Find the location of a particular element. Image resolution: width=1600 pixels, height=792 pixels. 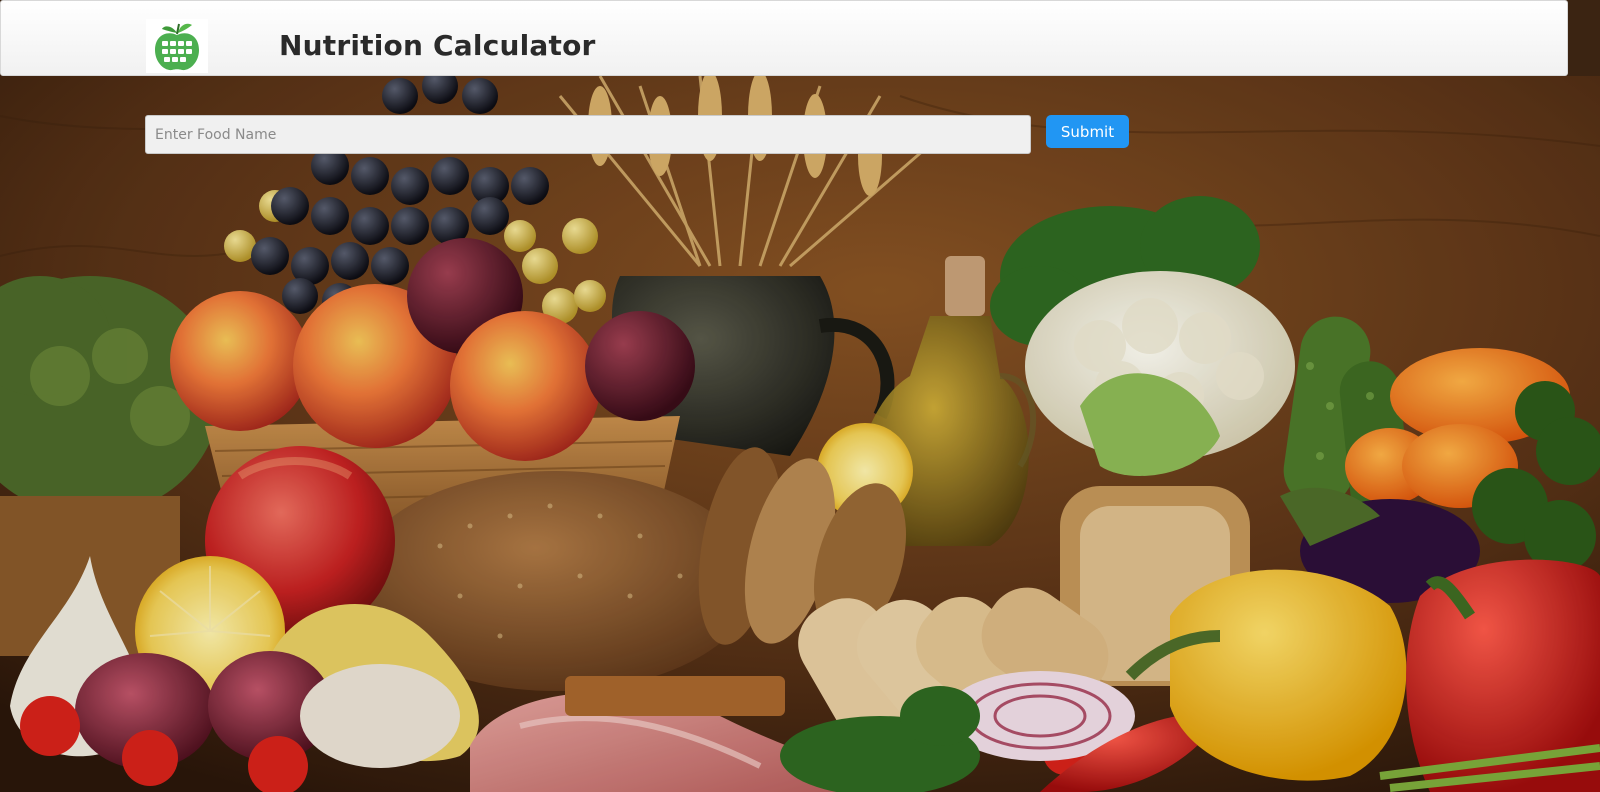

app-title: Nutrition Calculator is located at coordinates (437, 45).